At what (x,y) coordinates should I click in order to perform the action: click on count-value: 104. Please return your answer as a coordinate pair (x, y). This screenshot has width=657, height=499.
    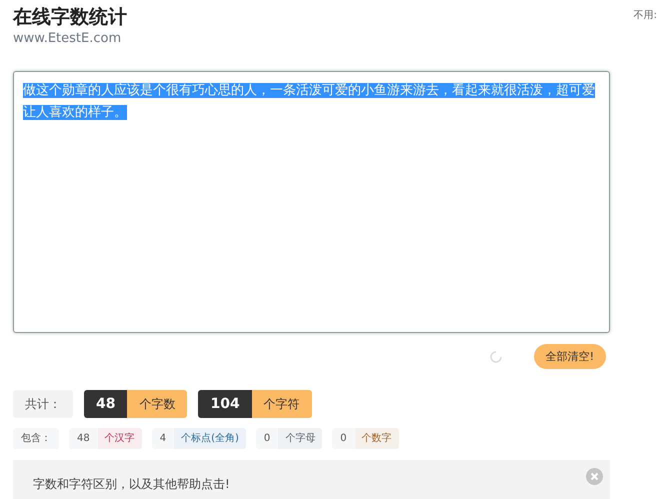
    Looking at the image, I should click on (225, 404).